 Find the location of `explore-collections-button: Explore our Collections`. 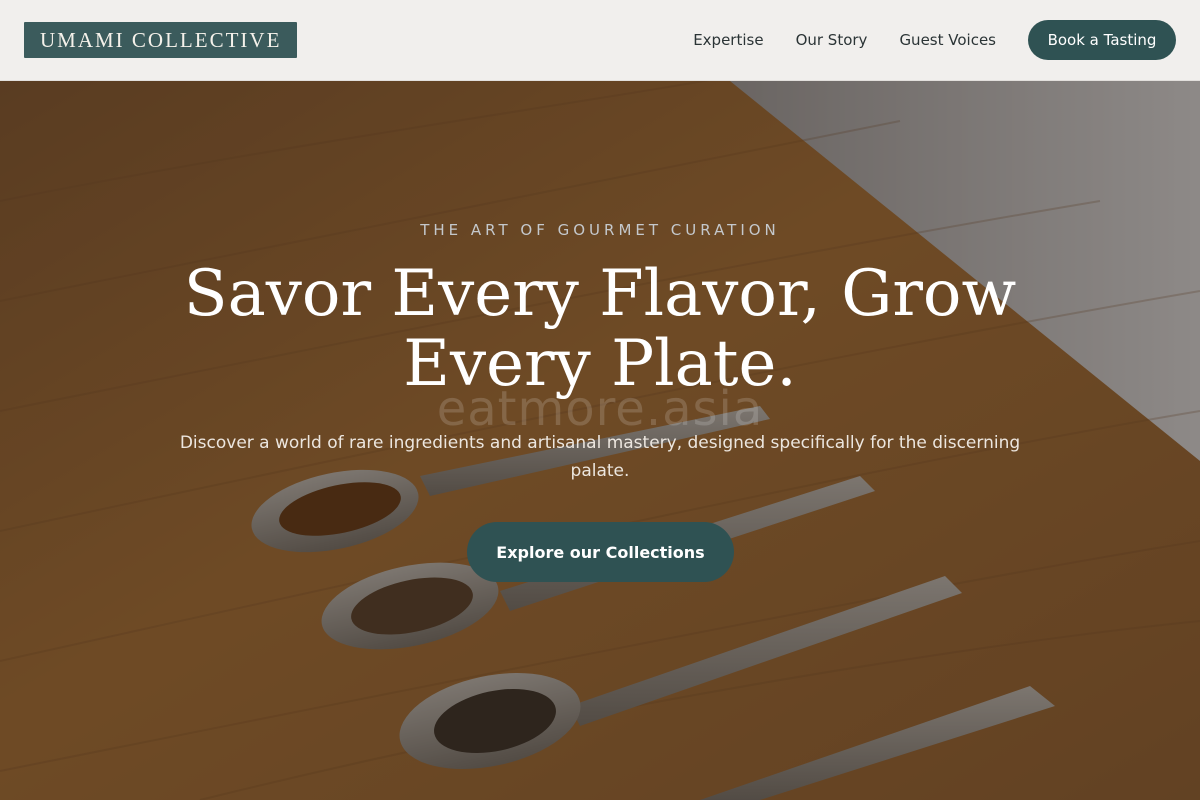

explore-collections-button: Explore our Collections is located at coordinates (600, 552).